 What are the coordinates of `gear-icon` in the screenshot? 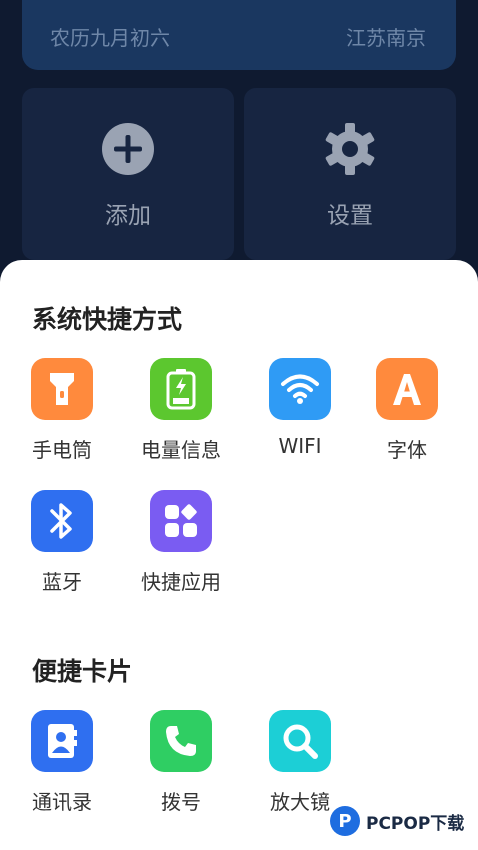 It's located at (350, 149).